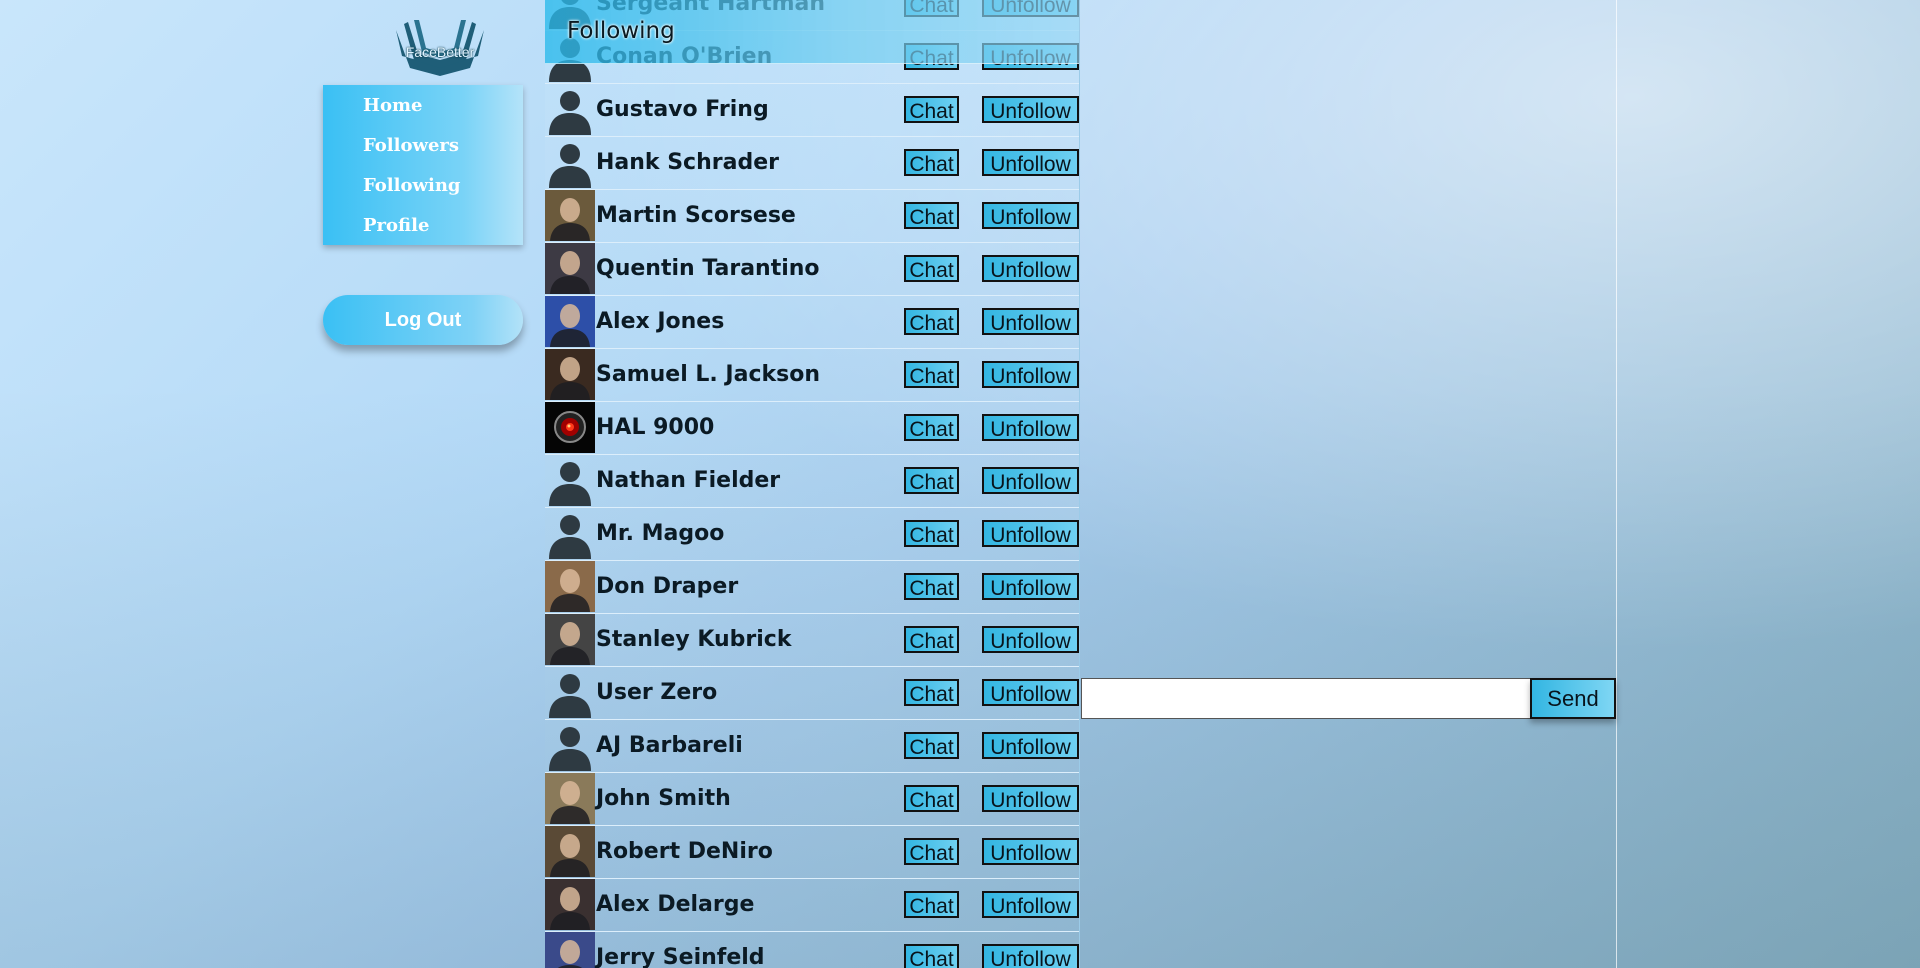  What do you see at coordinates (663, 799) in the screenshot?
I see `user-name: John Smith` at bounding box center [663, 799].